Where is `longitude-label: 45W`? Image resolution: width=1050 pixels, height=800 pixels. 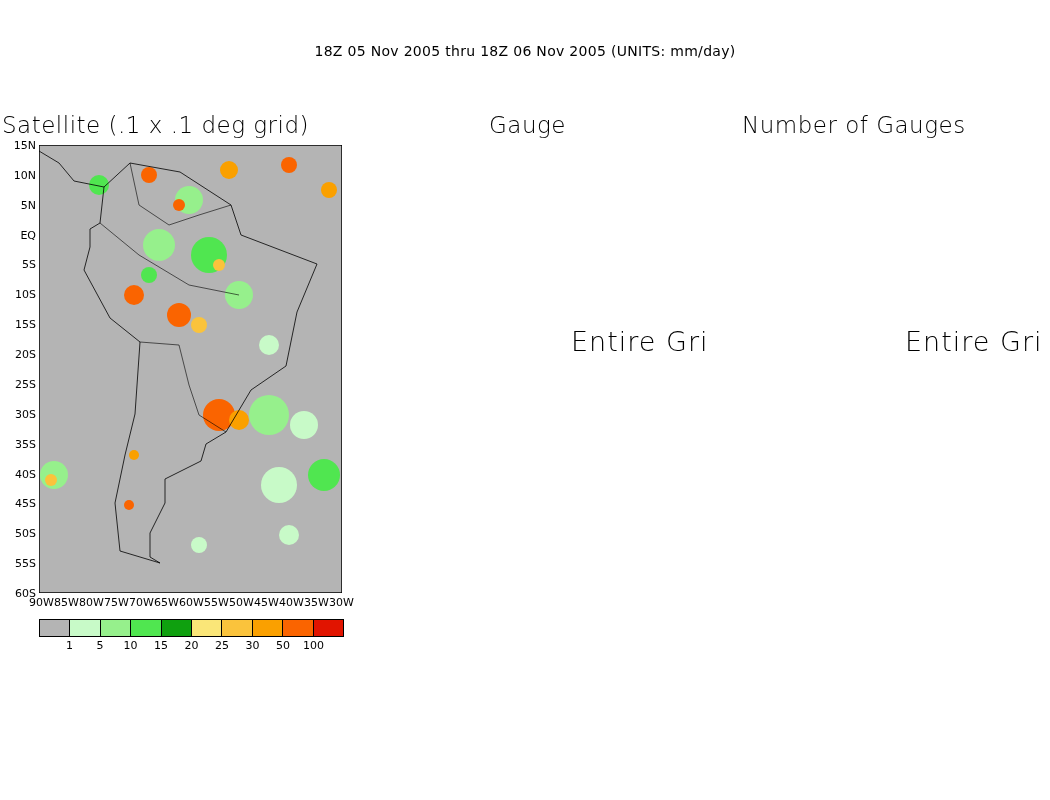 longitude-label: 45W is located at coordinates (266, 602).